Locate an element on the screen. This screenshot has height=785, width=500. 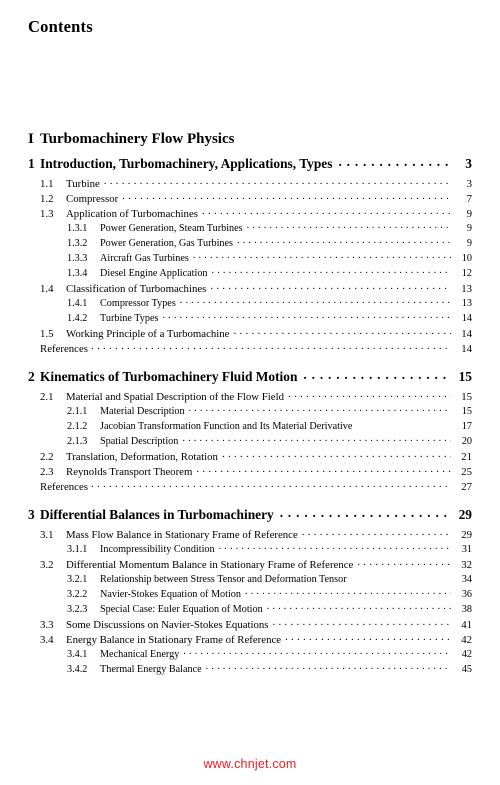
toc-entry-1-4-1: 1.4.1 Compressor Types 13 is located at coordinates (250, 303).